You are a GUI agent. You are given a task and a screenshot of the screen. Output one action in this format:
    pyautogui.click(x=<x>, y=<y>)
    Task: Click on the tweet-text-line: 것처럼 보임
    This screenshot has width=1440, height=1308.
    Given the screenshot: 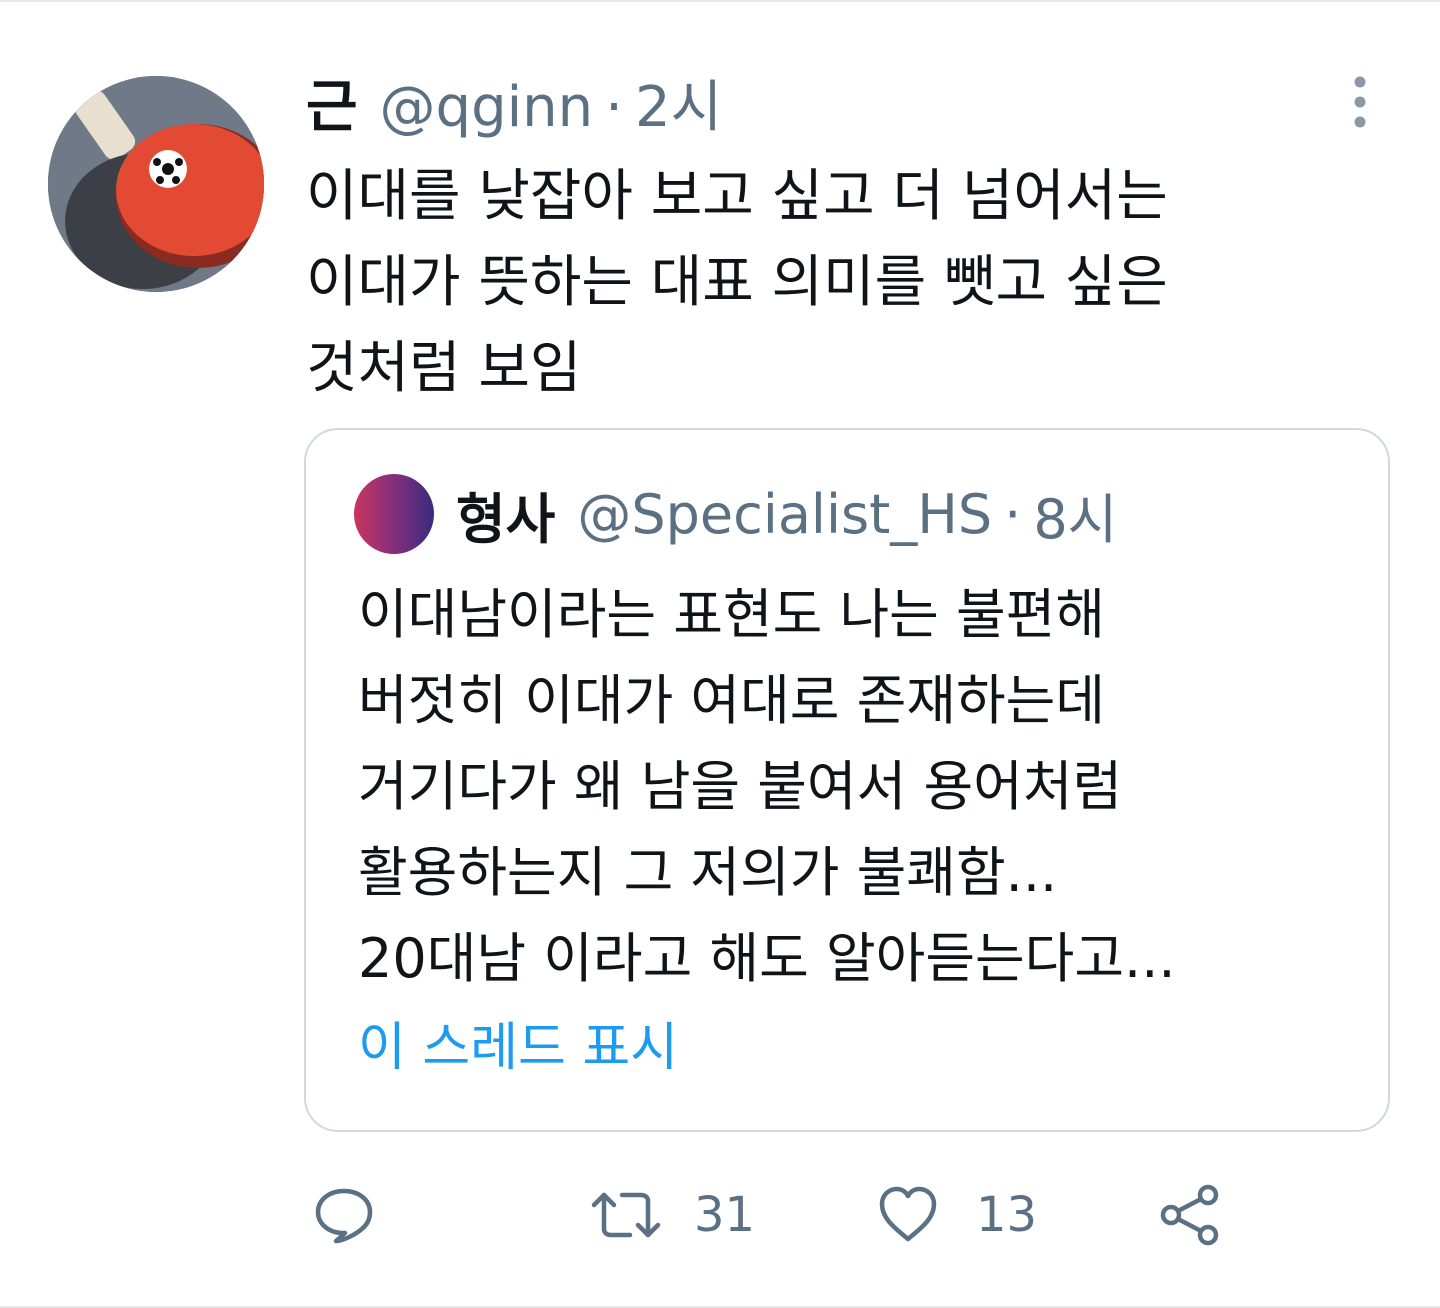 What is the action you would take?
    pyautogui.click(x=444, y=368)
    